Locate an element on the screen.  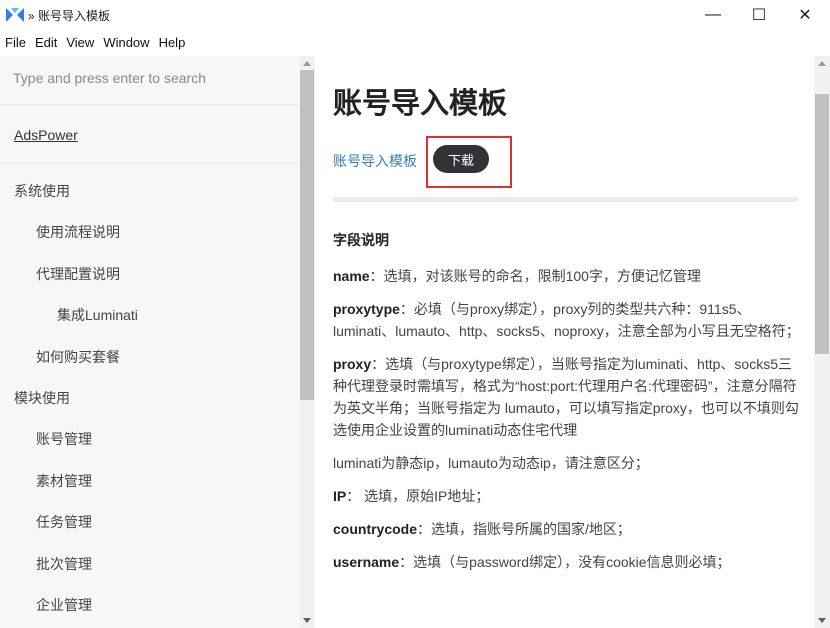
maximize-button: ☐ is located at coordinates (759, 15).